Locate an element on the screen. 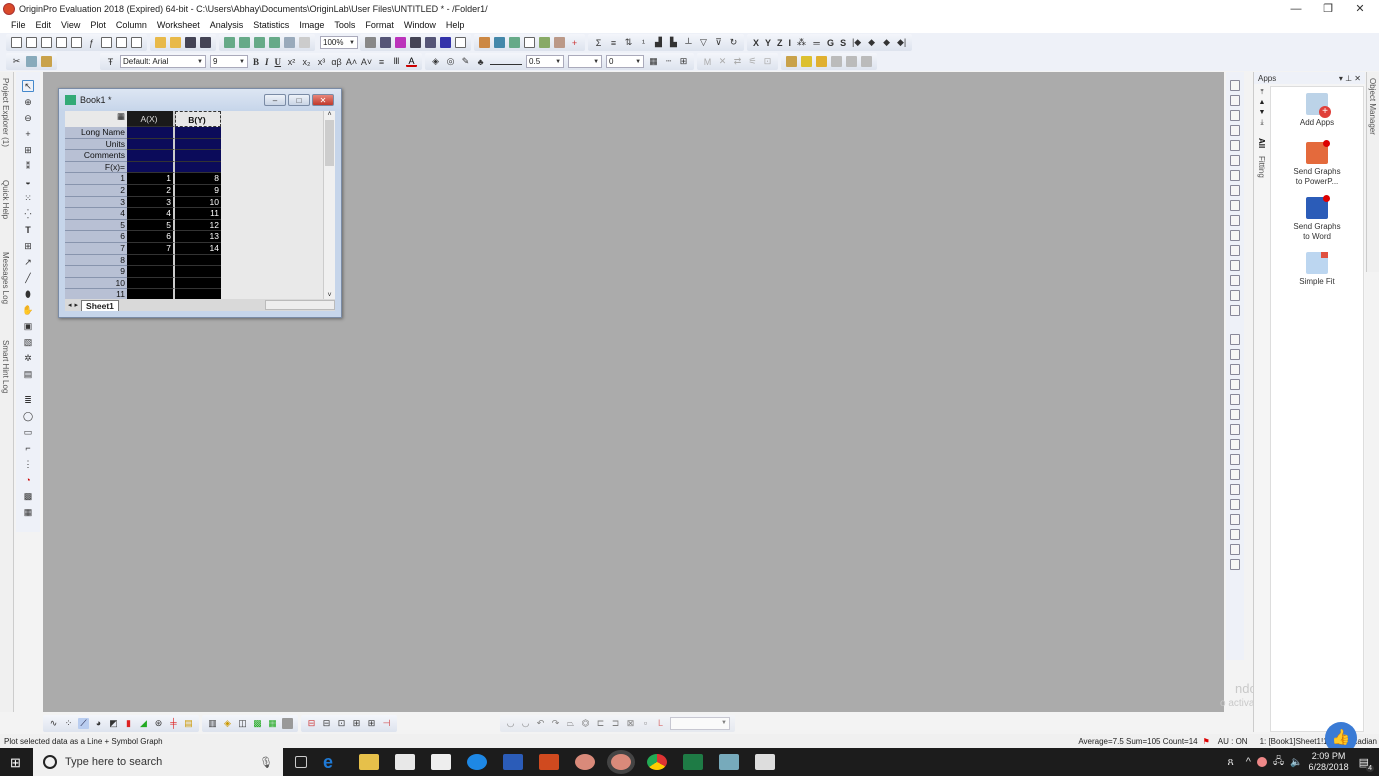  arrange-layers-icon is located at coordinates (1235, 85).